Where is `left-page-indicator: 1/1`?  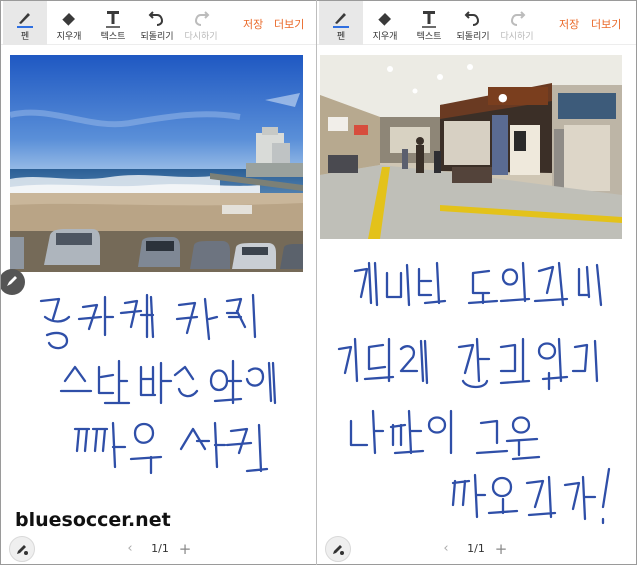 left-page-indicator: 1/1 is located at coordinates (160, 548).